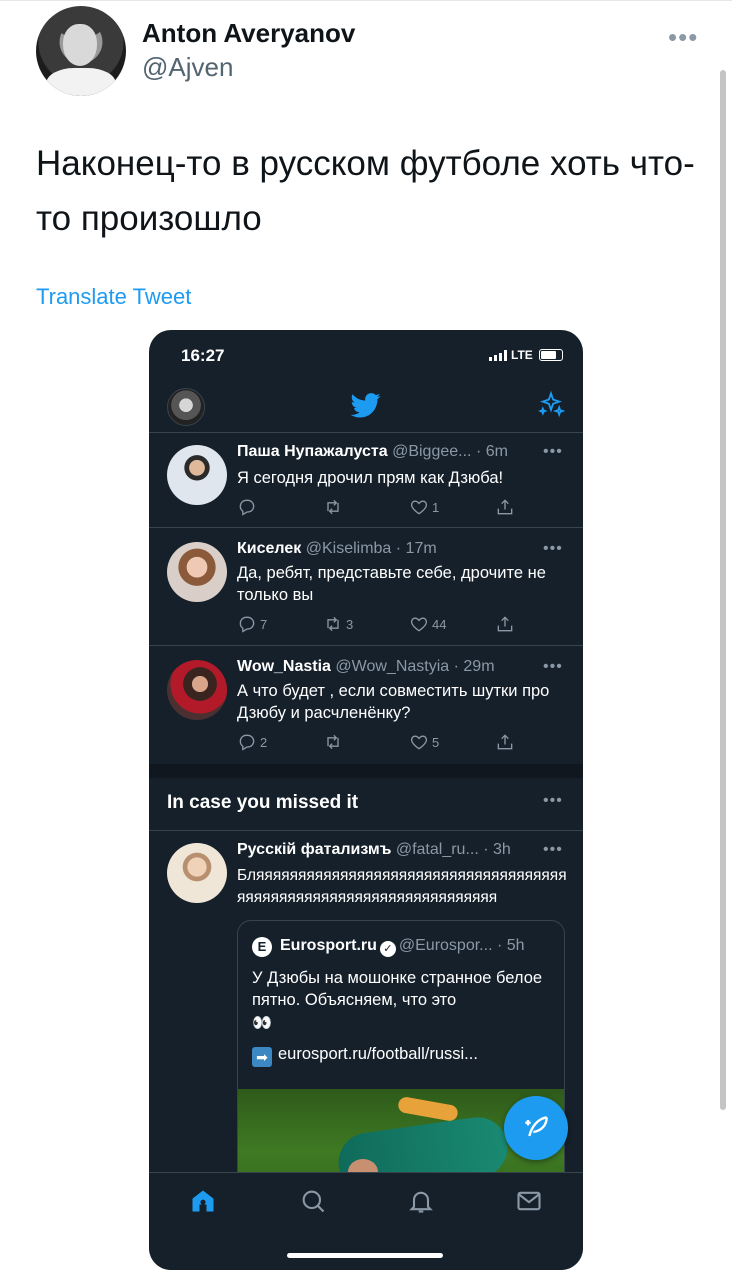 This screenshot has width=732, height=1280. What do you see at coordinates (387, 507) in the screenshot?
I see `tweet-actions: 1` at bounding box center [387, 507].